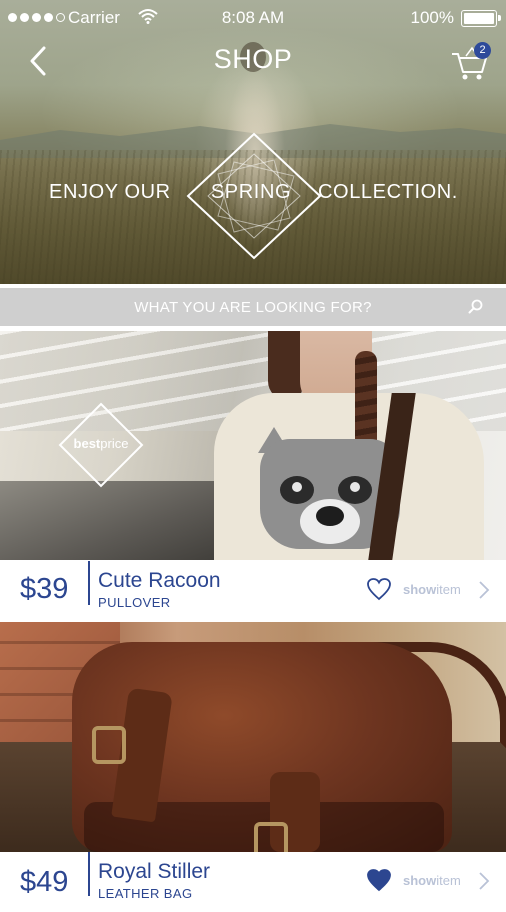 This screenshot has width=506, height=912. Describe the element at coordinates (159, 580) in the screenshot. I see `product-name: Cute Racoon` at that location.